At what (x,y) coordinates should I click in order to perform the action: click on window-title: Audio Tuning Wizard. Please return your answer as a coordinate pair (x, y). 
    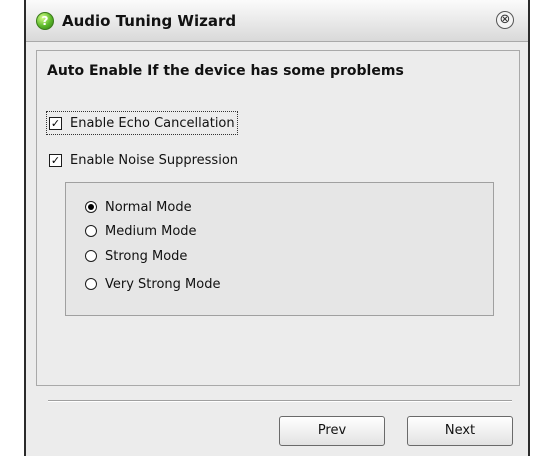
    Looking at the image, I should click on (149, 21).